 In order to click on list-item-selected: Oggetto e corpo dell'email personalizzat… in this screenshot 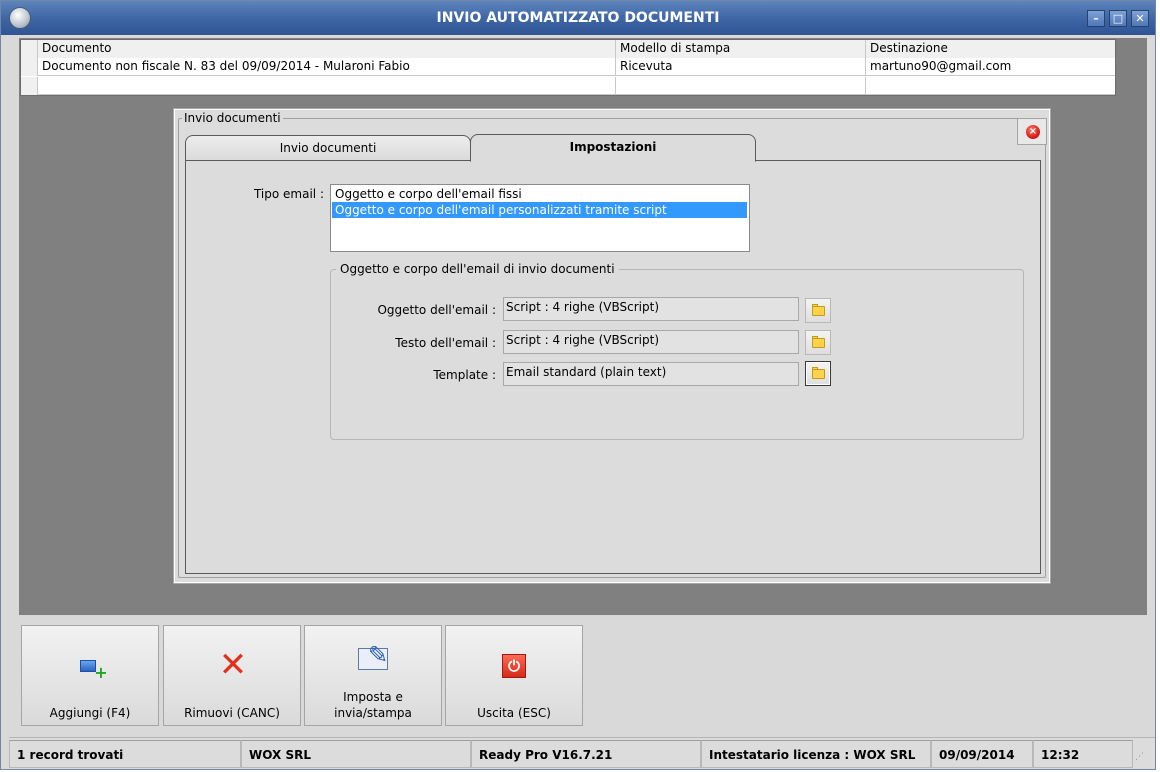, I will do `click(539, 210)`.